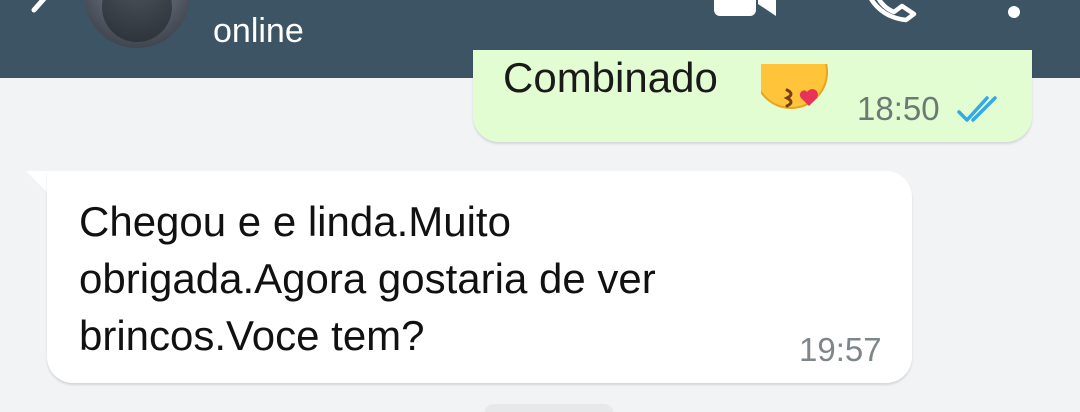 The image size is (1080, 412). I want to click on voice-call-icon, so click(890, 12).